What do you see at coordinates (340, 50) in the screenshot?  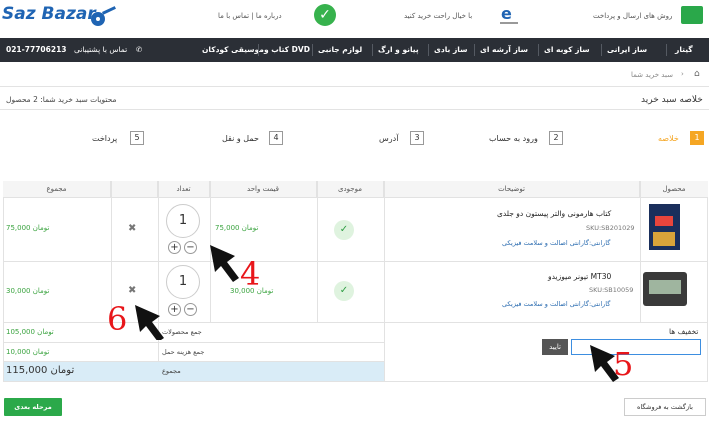 I see `nav-item-accessories: لوازم جانبی` at bounding box center [340, 50].